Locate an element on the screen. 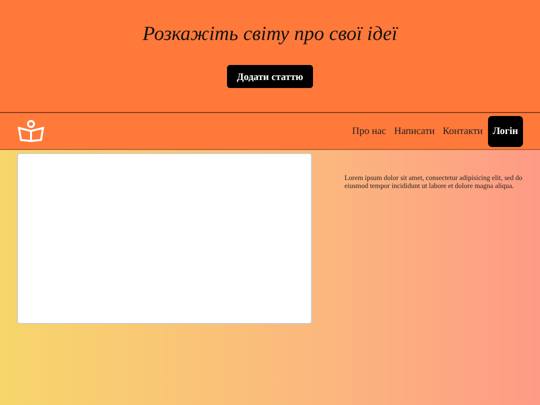  open-book-icon is located at coordinates (31, 131).